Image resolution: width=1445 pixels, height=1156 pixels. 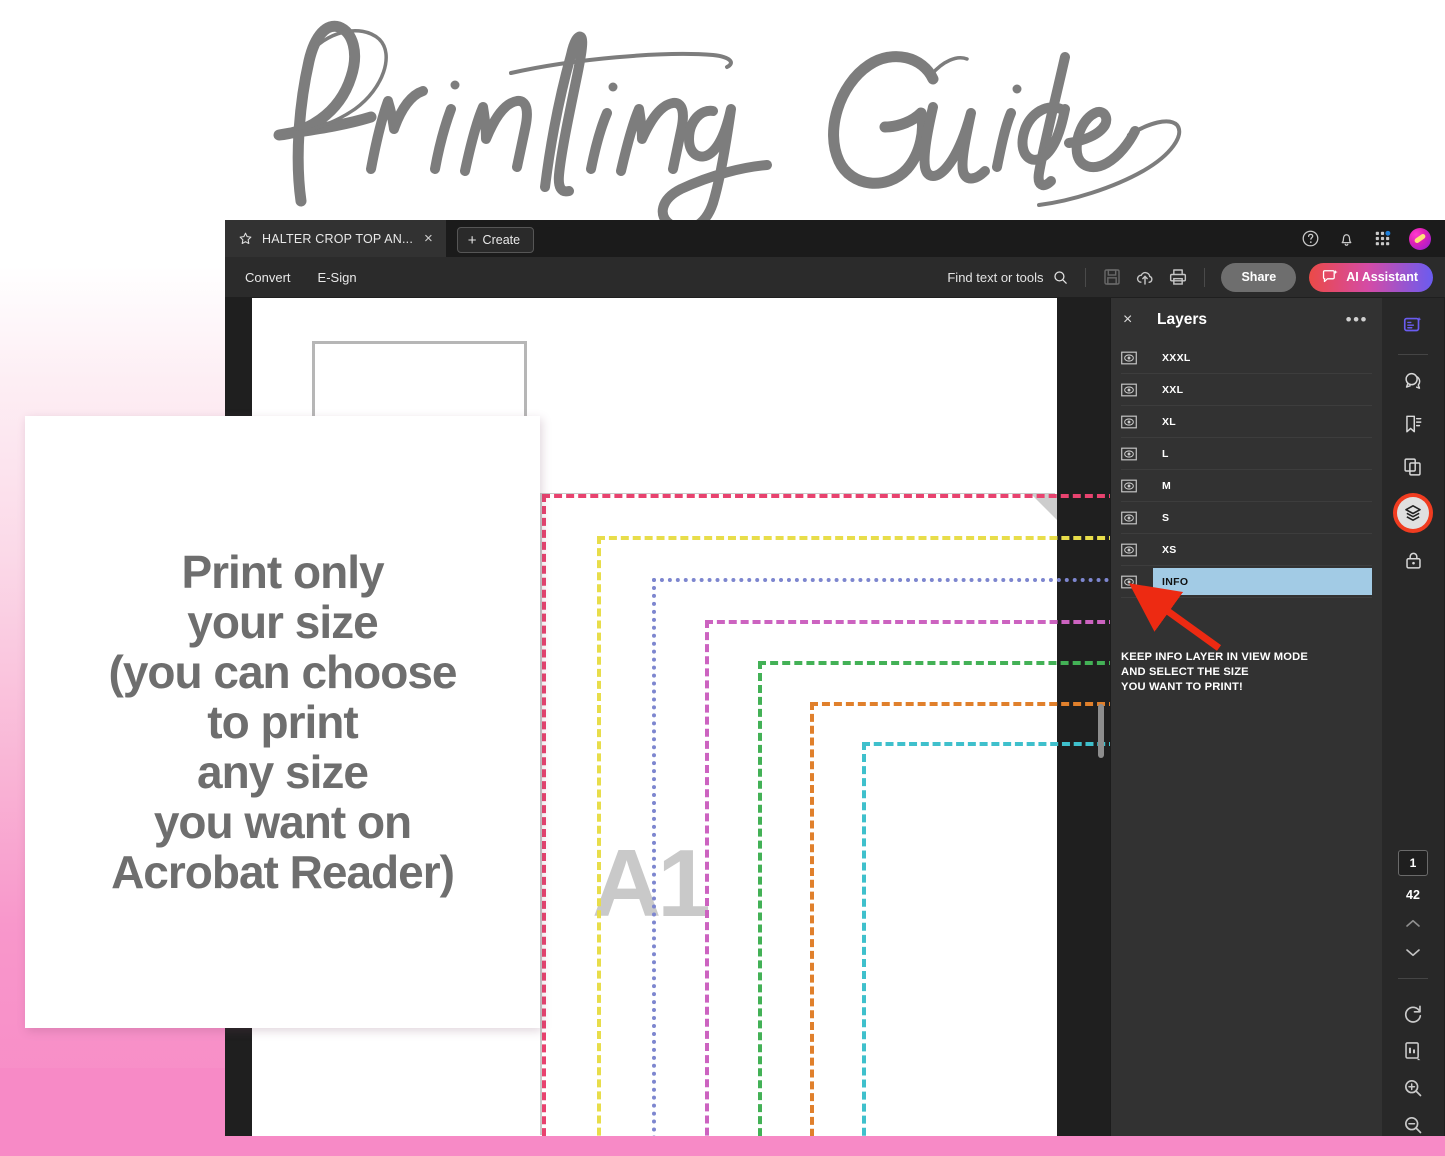 I want to click on viewer-scrollbar, so click(x=1102, y=717).